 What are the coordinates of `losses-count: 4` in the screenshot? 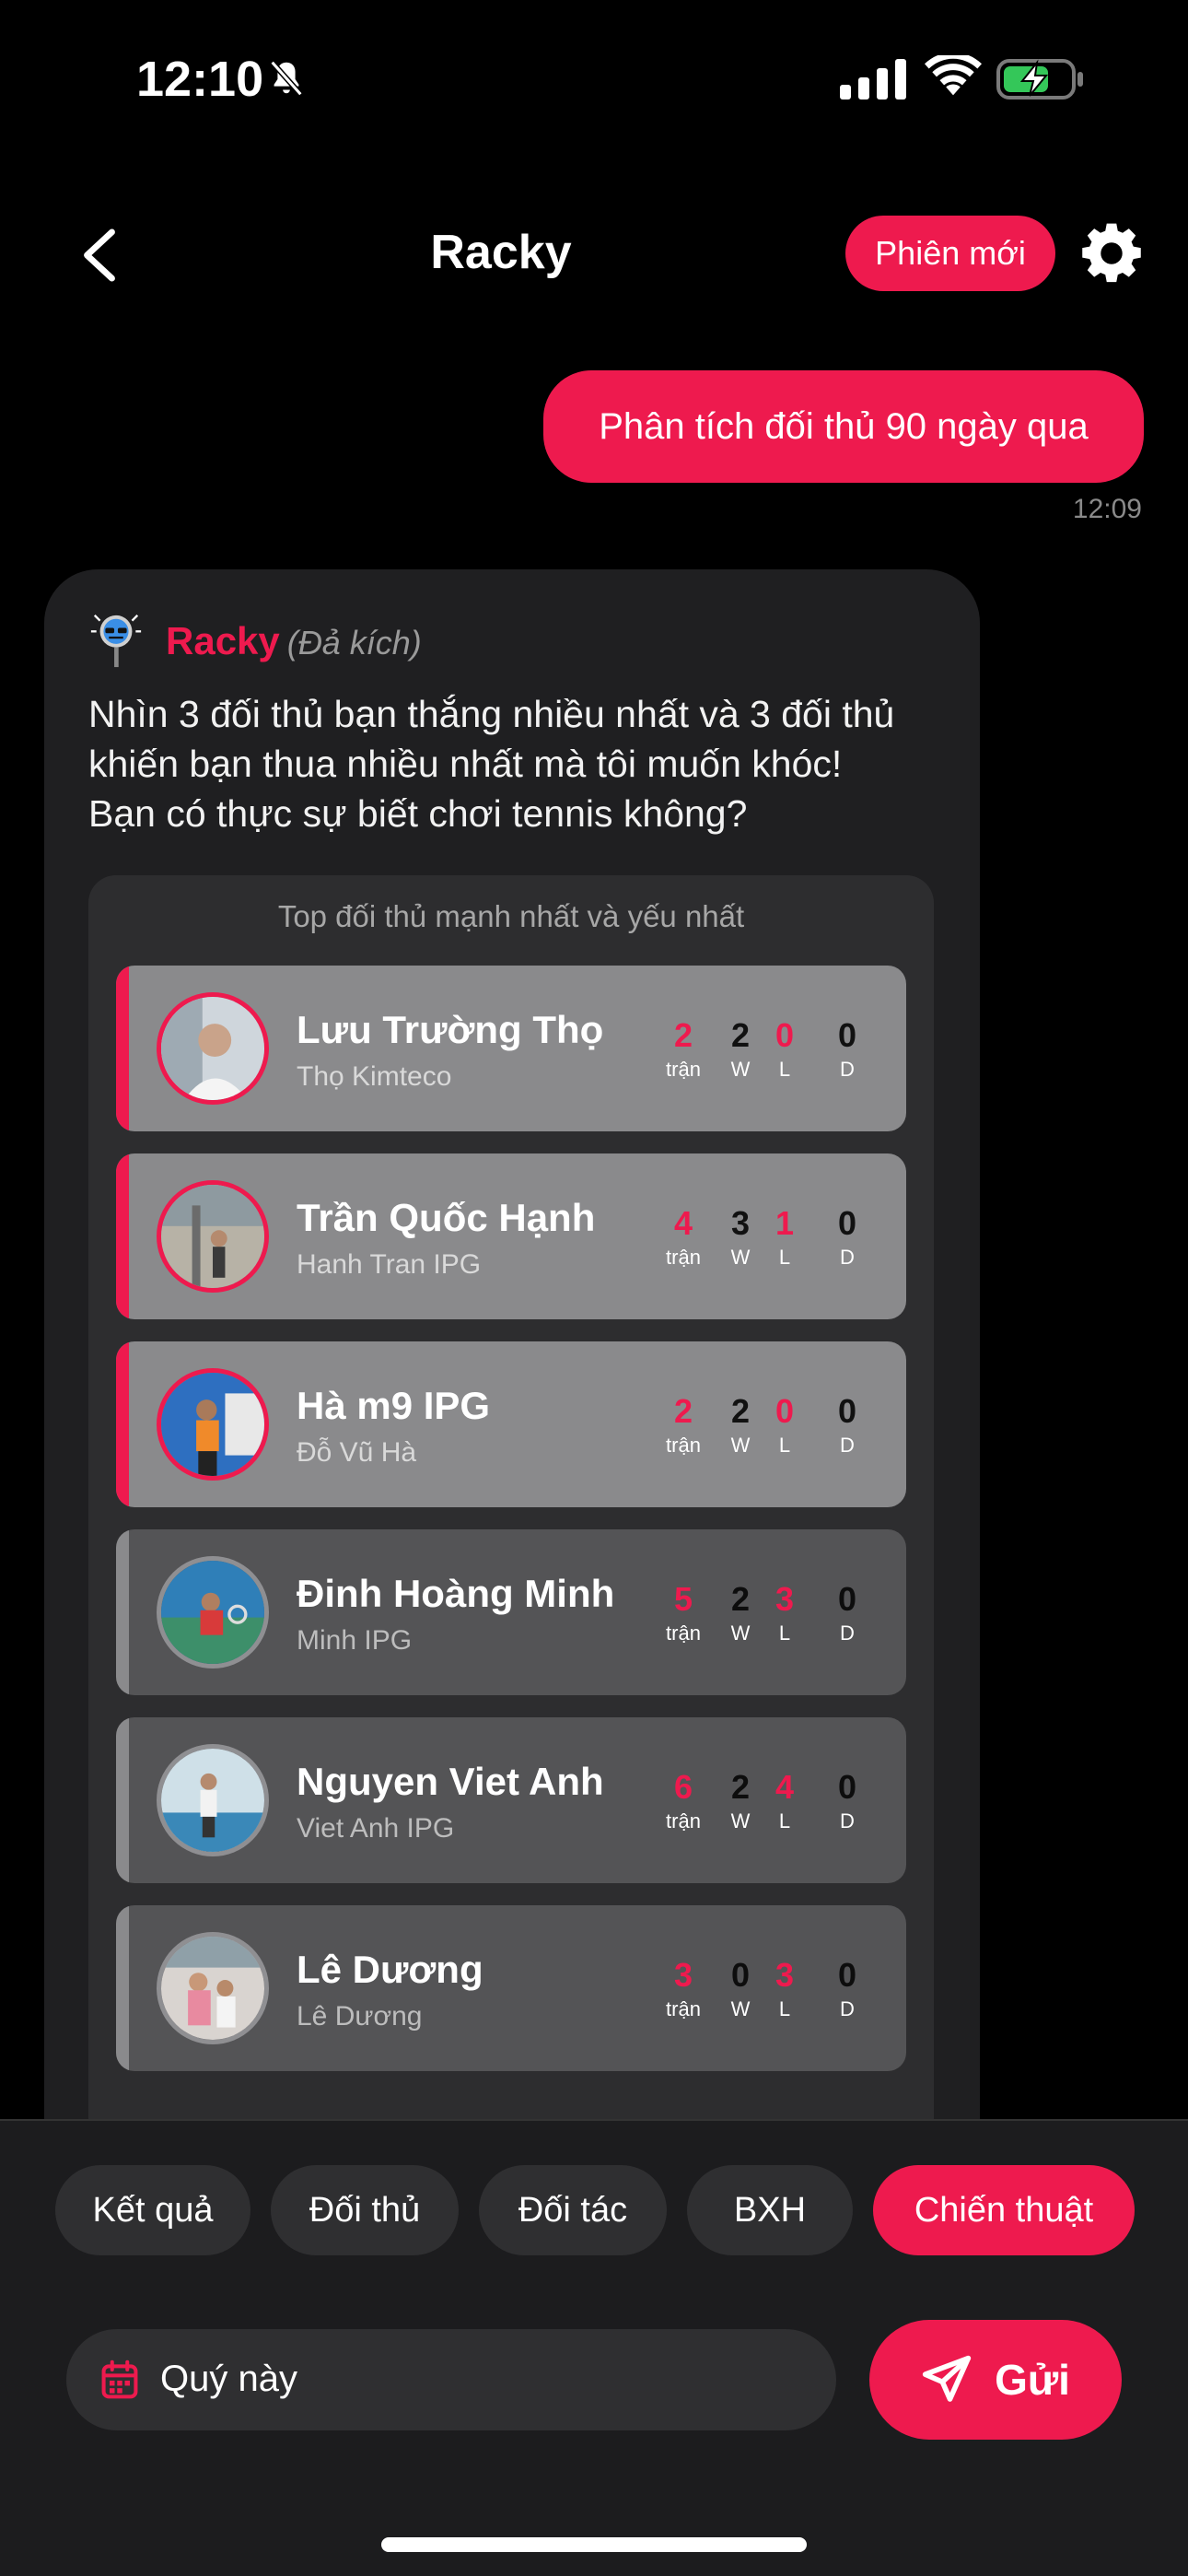 It's located at (785, 1787).